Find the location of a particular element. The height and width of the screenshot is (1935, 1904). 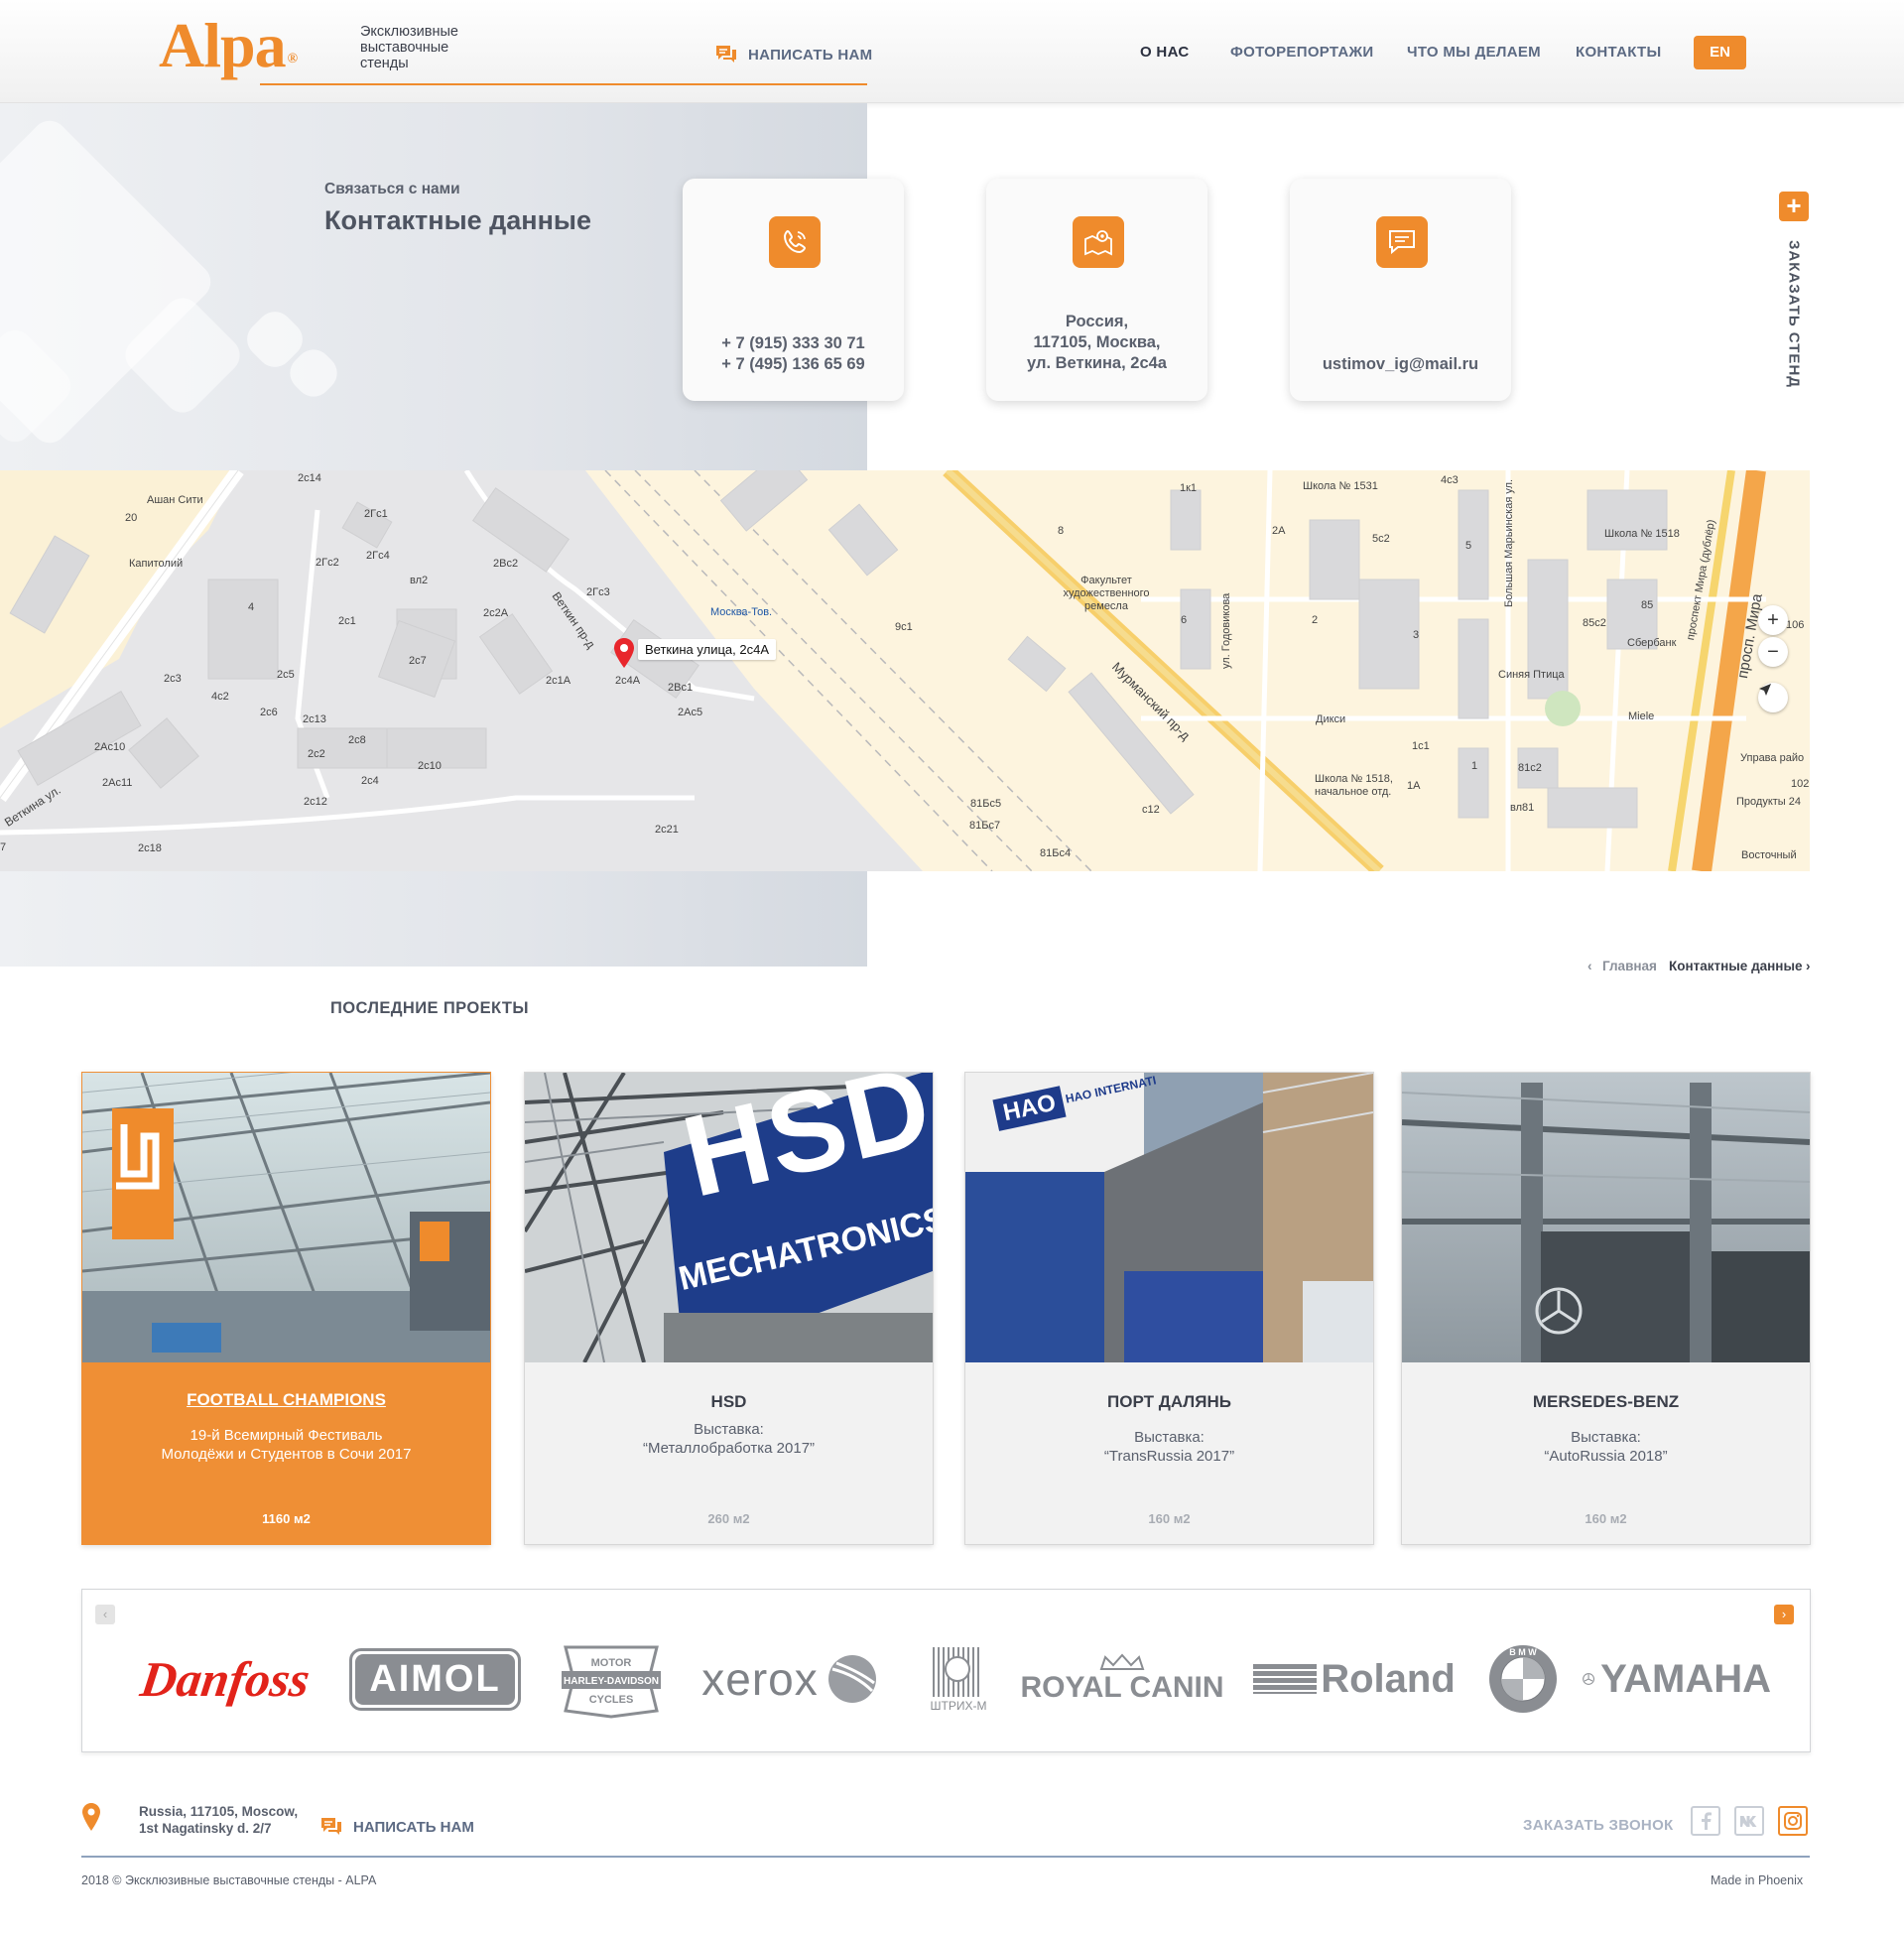

write-us-label: НАПИСАТЬ НАМ is located at coordinates (810, 55).